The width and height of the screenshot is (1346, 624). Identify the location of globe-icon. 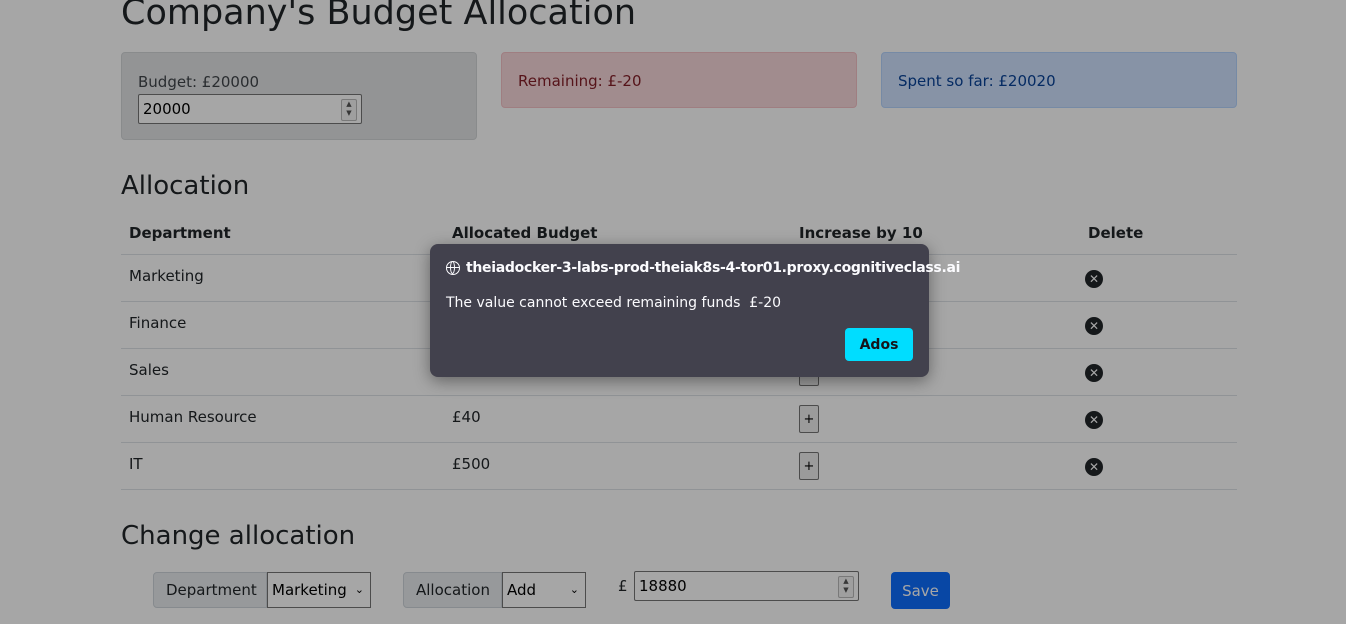
(453, 268).